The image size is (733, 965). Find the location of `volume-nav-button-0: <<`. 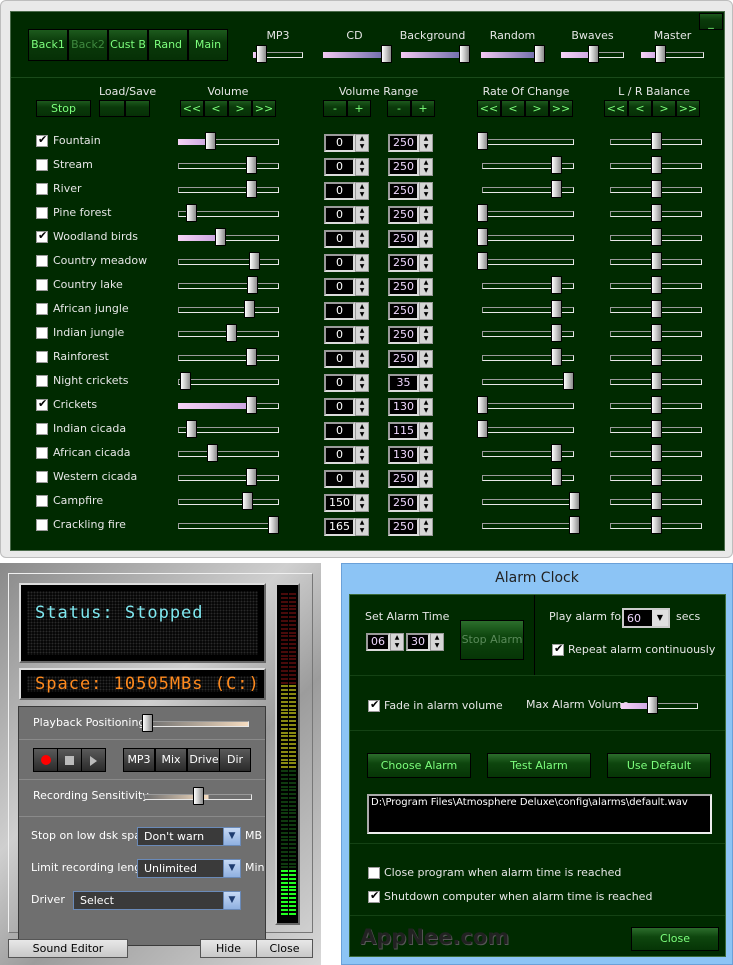

volume-nav-button-0: << is located at coordinates (192, 108).